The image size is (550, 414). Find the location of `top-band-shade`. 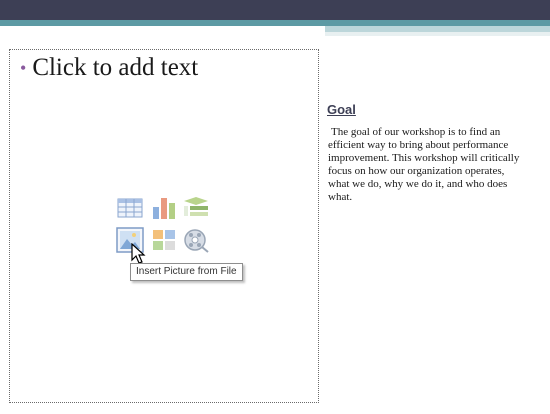

top-band-shade is located at coordinates (437, 34).